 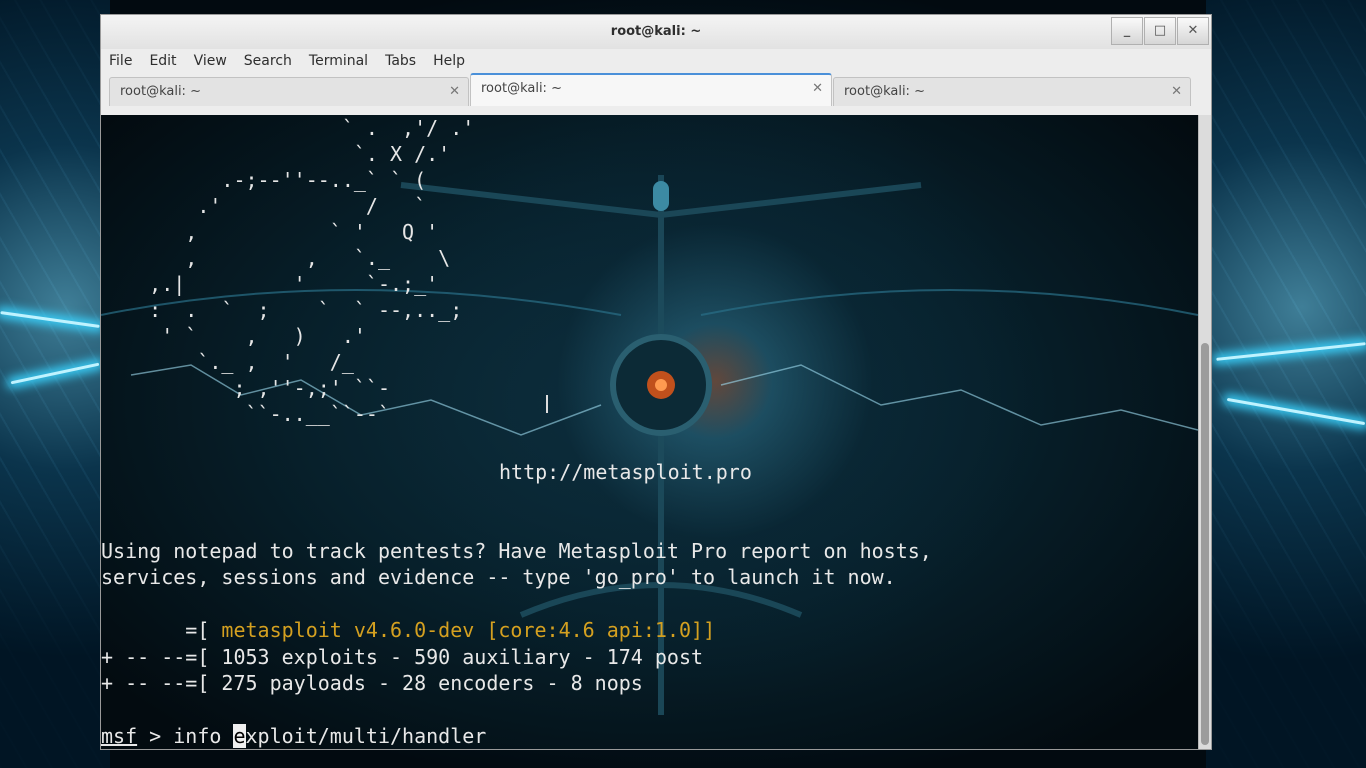 I want to click on desktop-wallpaper-left, so click(x=55, y=384).